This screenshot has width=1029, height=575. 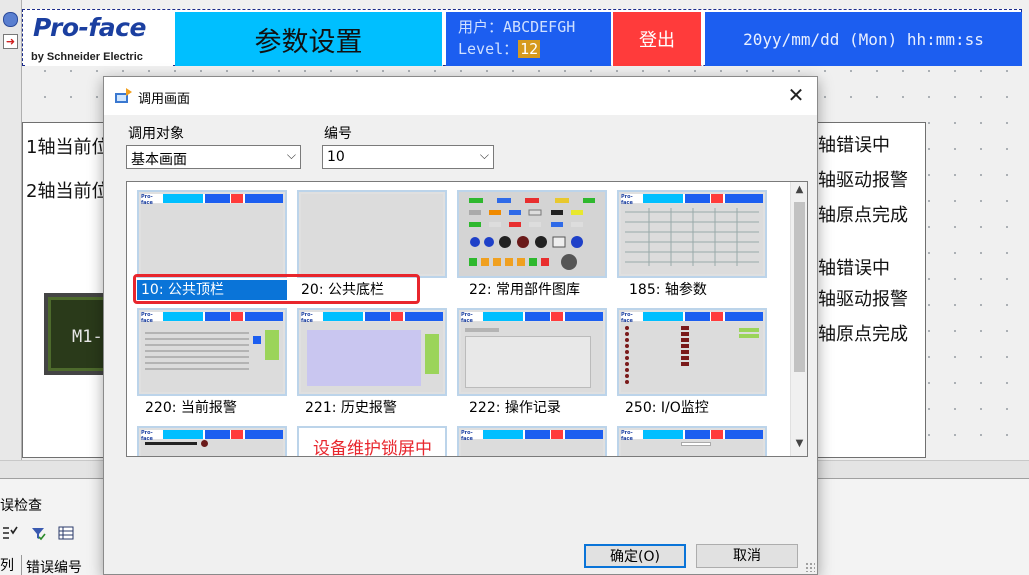 What do you see at coordinates (10, 41) in the screenshot?
I see `arrow-right-icon: ➜` at bounding box center [10, 41].